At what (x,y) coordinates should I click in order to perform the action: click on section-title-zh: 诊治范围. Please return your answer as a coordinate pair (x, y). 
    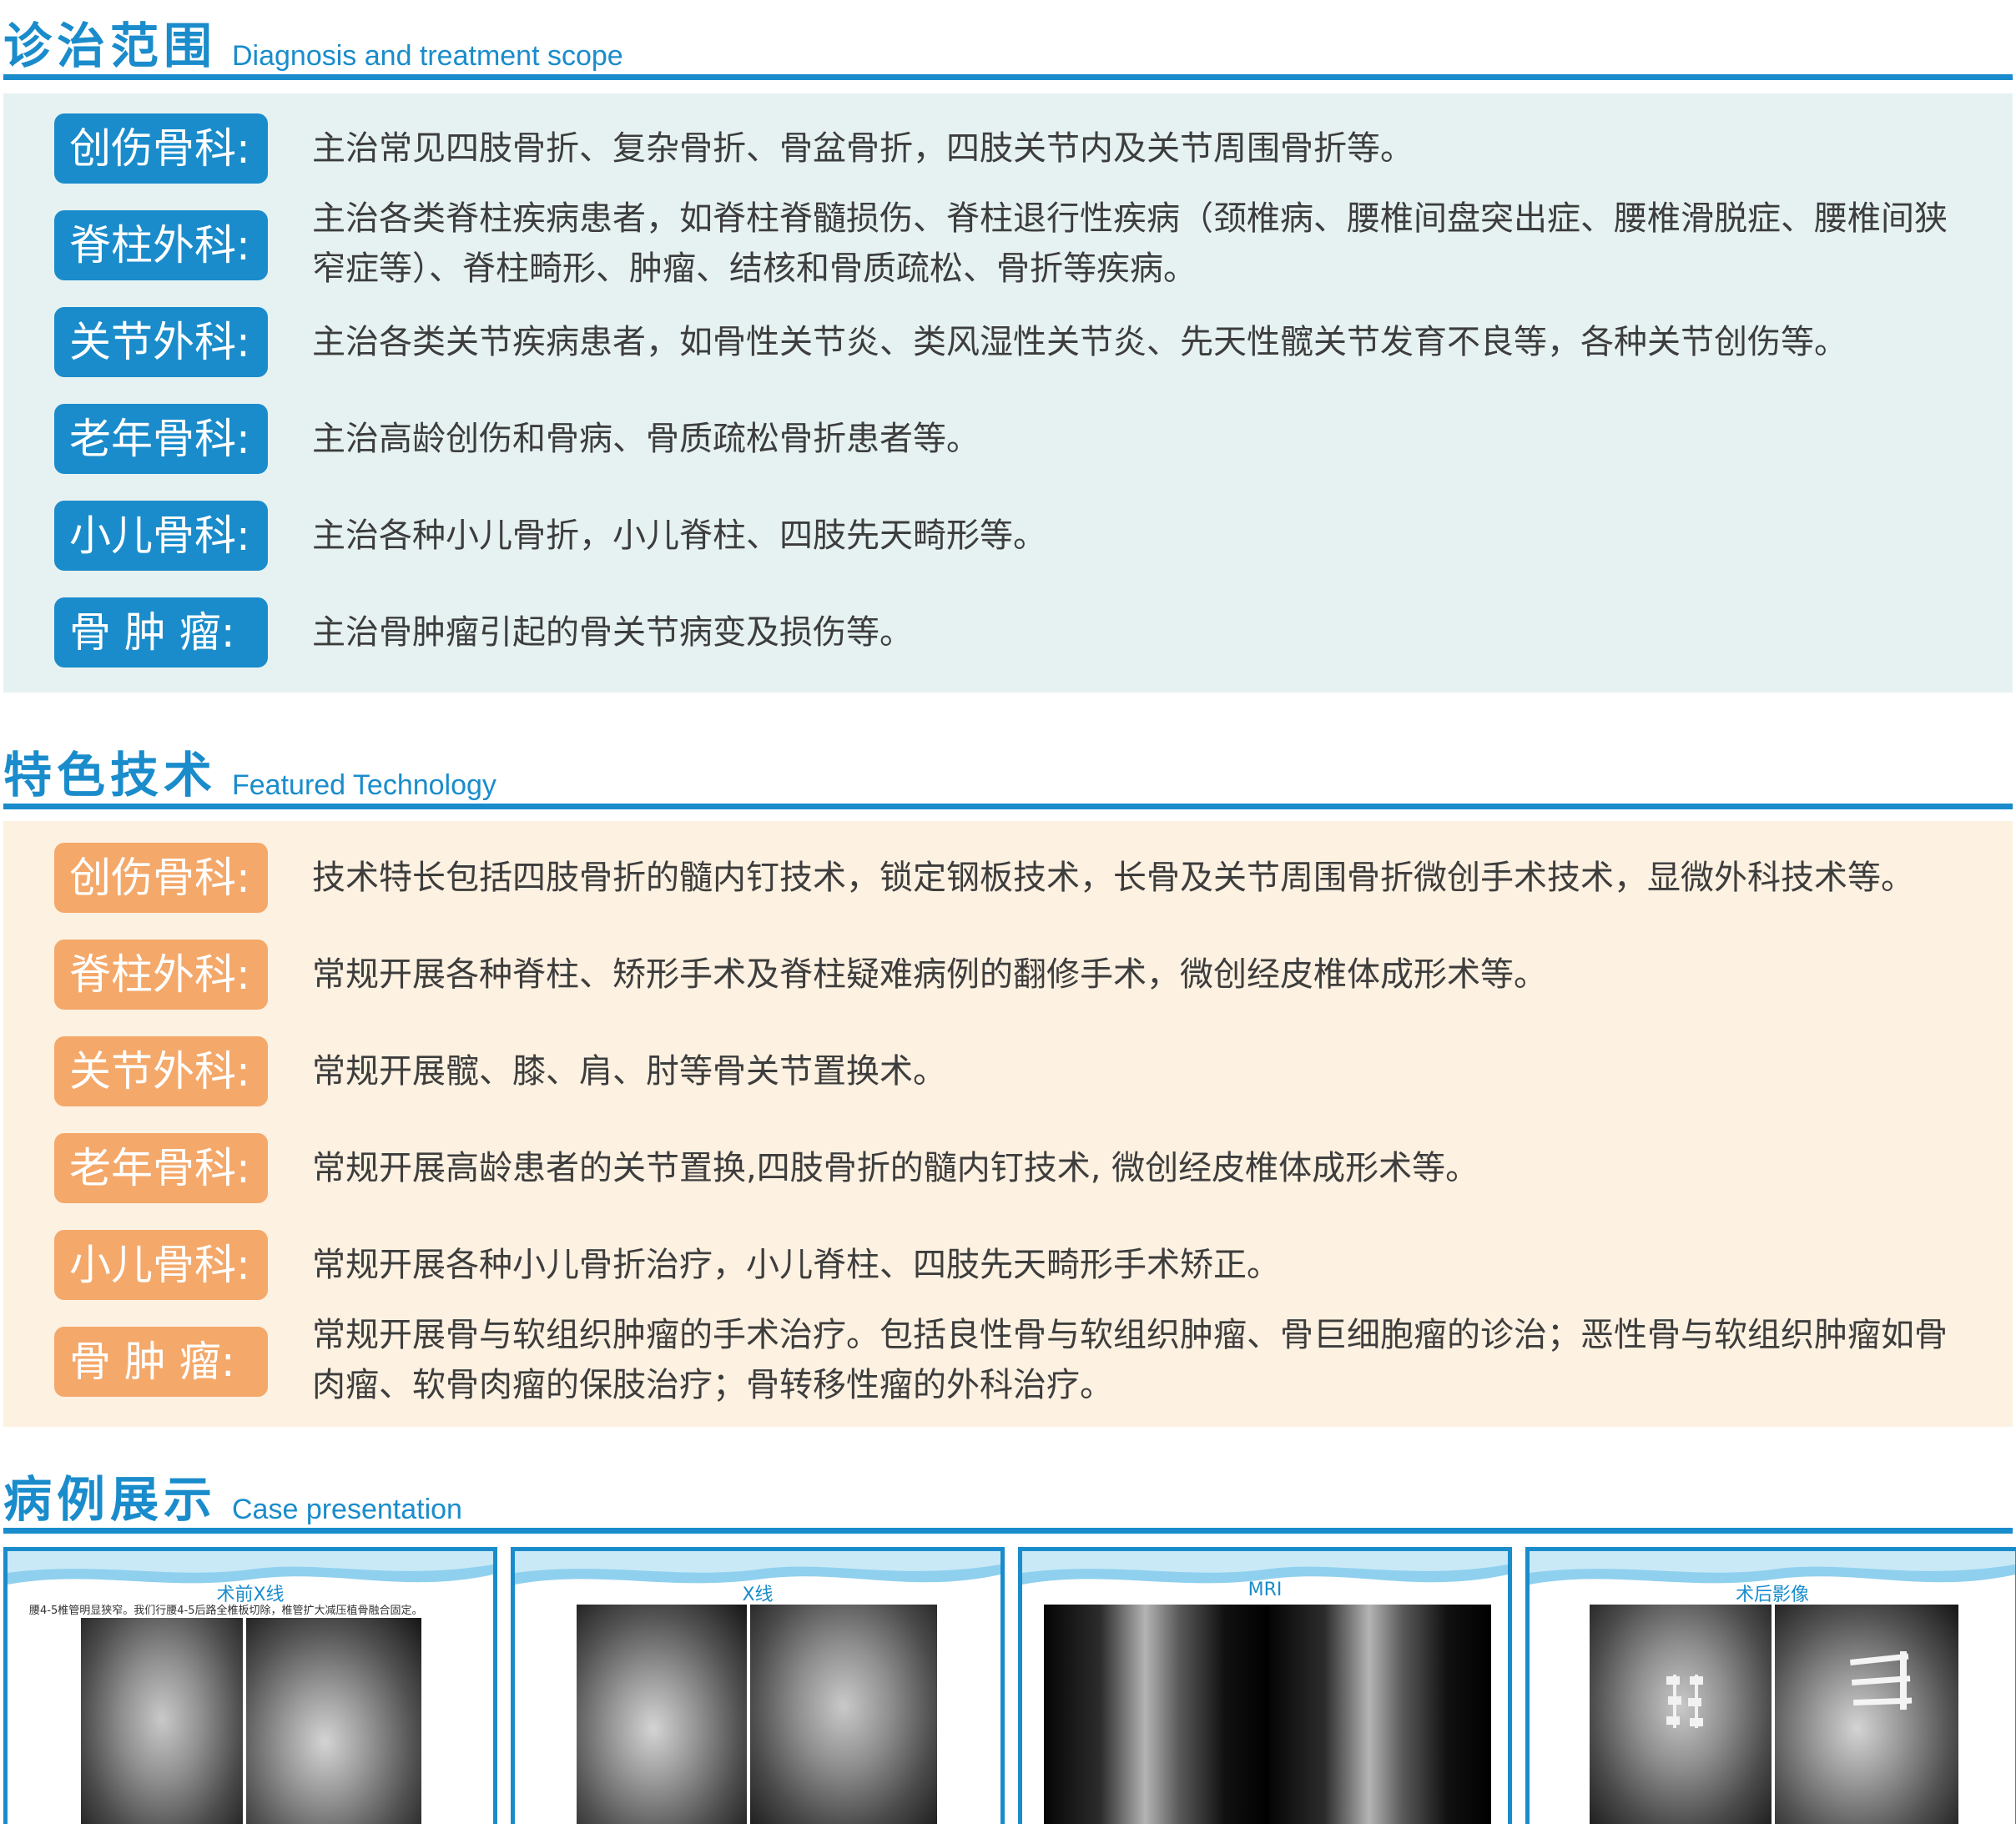
    Looking at the image, I should click on (110, 46).